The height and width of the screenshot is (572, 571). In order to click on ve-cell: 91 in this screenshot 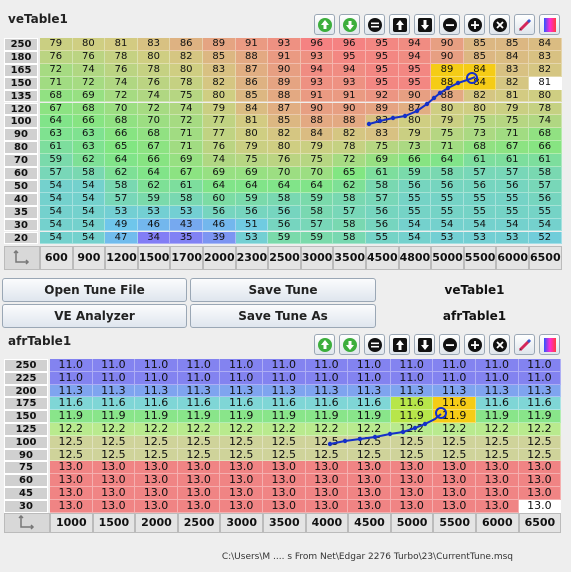, I will do `click(252, 44)`.